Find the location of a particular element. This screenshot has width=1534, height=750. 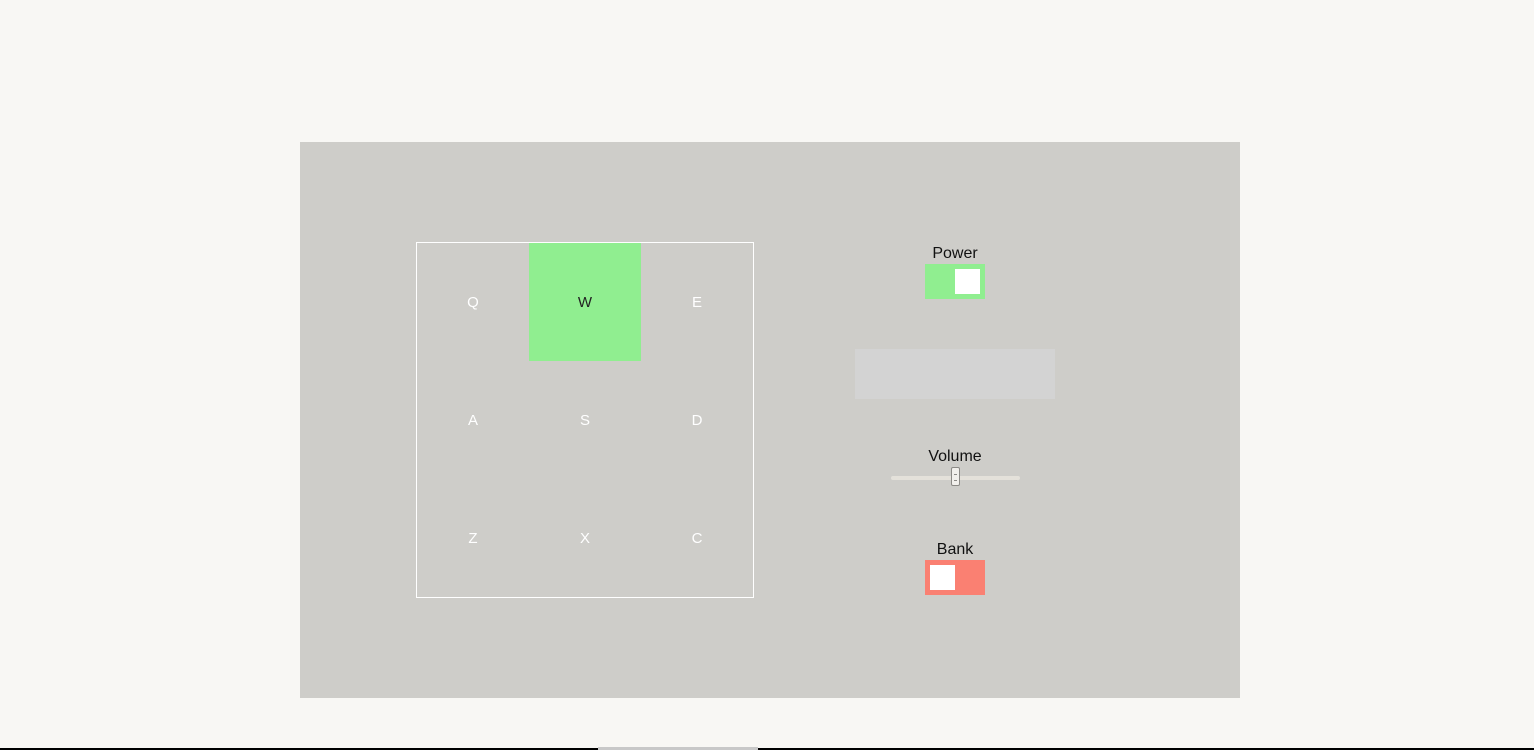

sound-display is located at coordinates (955, 374).